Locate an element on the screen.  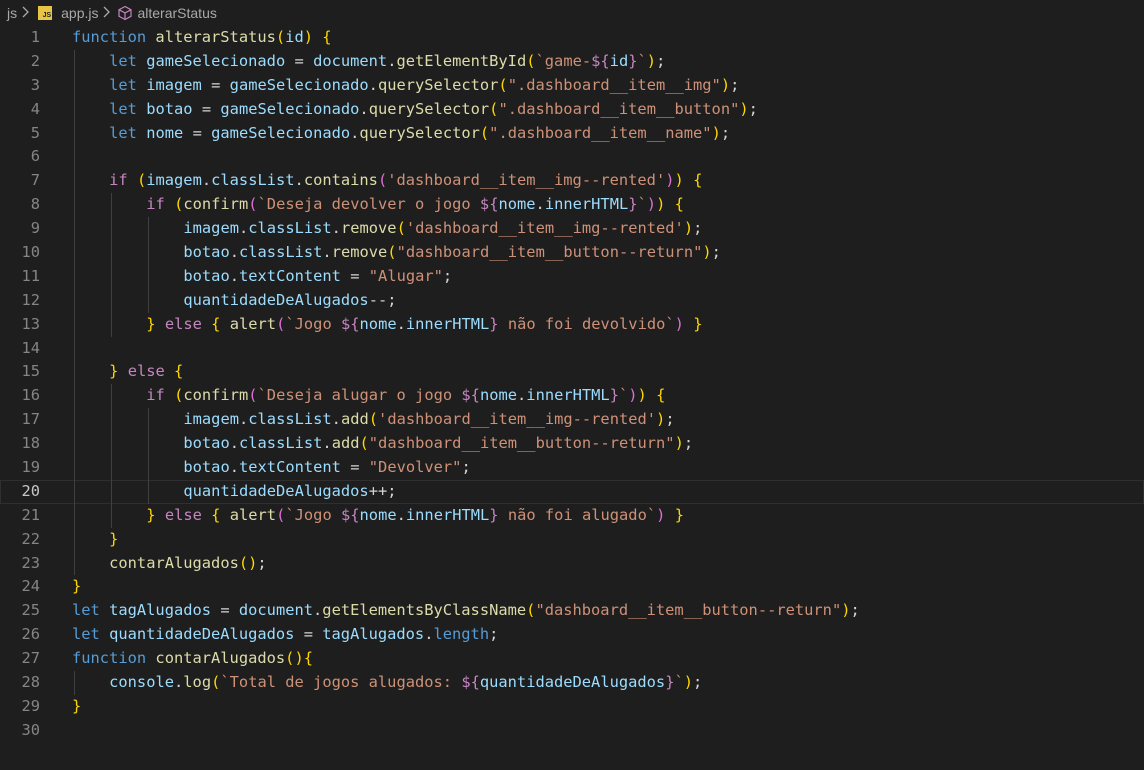
line-number: 16 is located at coordinates (30, 395).